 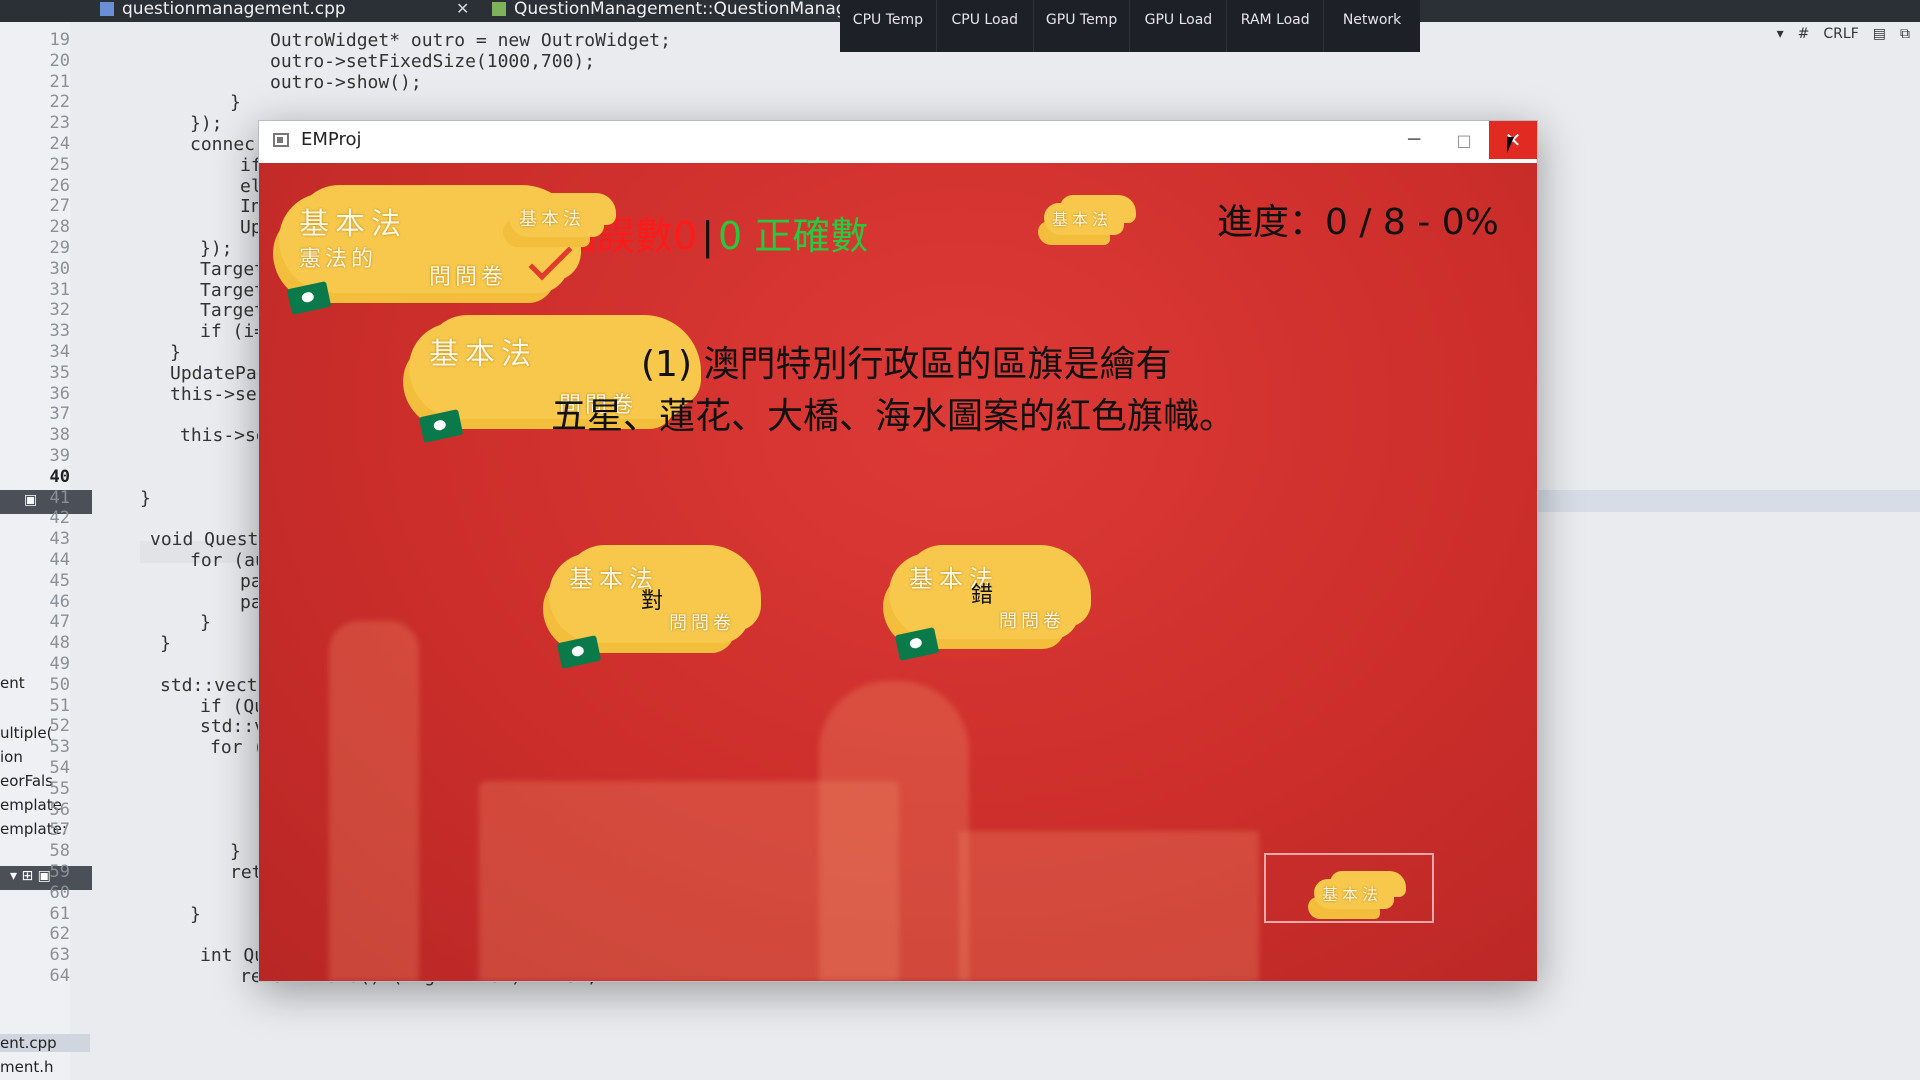 I want to click on tab-questionmanager-symbol: QuestionManagement::QuestionManager, so click(x=678, y=11).